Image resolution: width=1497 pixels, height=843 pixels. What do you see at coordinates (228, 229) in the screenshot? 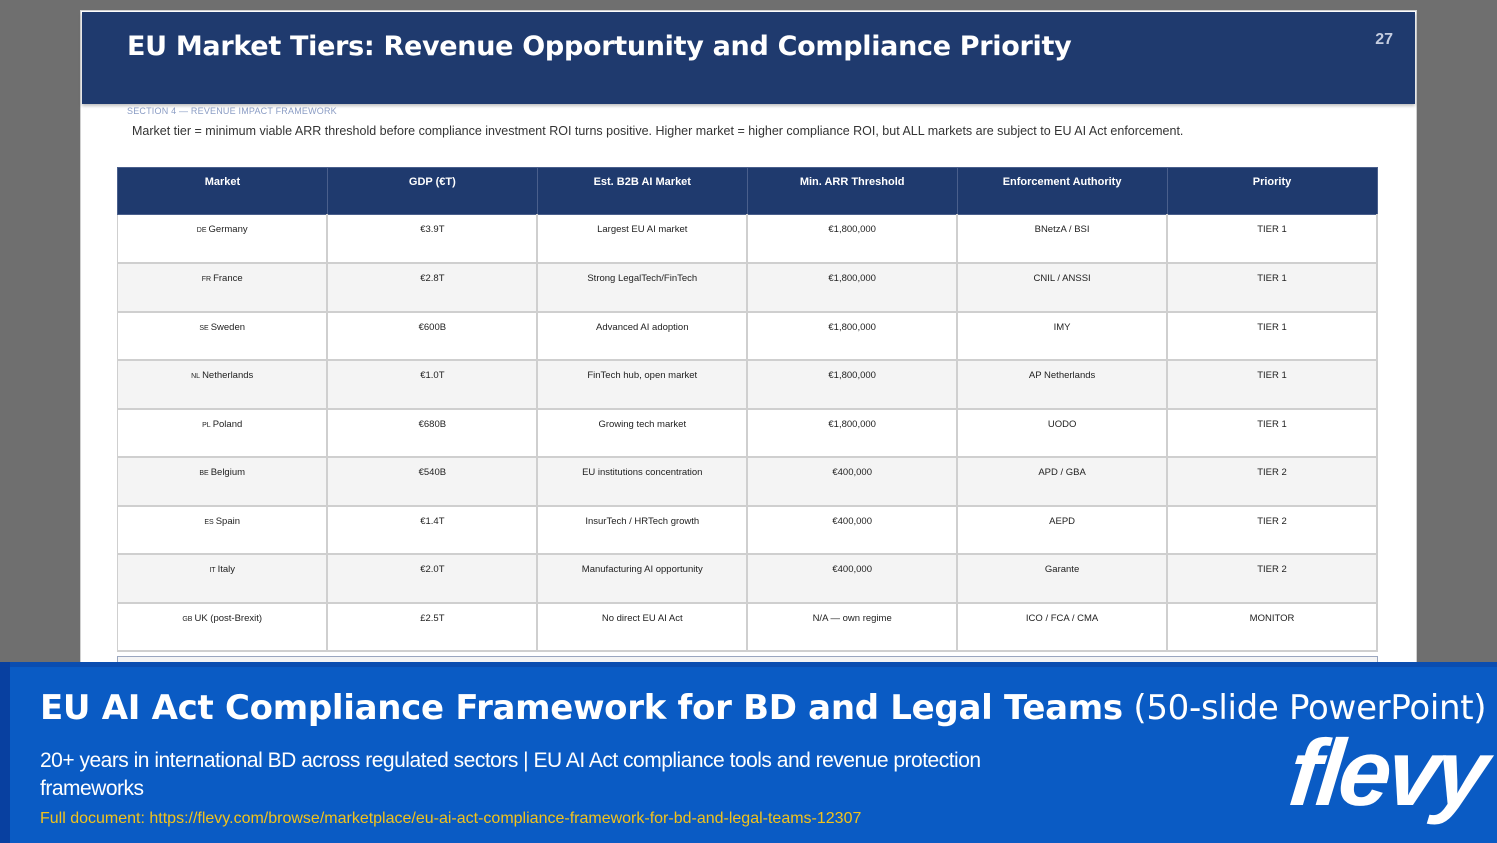
I see `market-name: Germany` at bounding box center [228, 229].